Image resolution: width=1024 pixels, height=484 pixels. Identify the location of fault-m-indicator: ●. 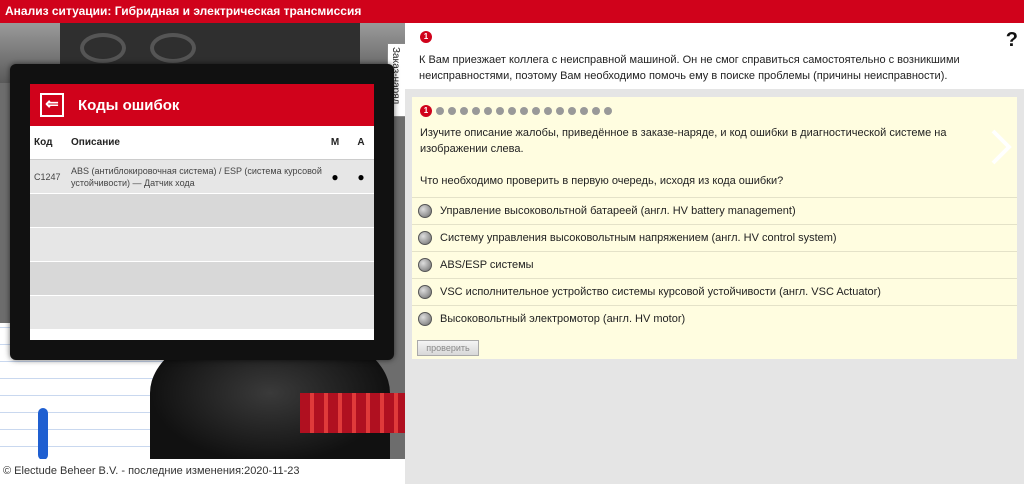
(335, 176).